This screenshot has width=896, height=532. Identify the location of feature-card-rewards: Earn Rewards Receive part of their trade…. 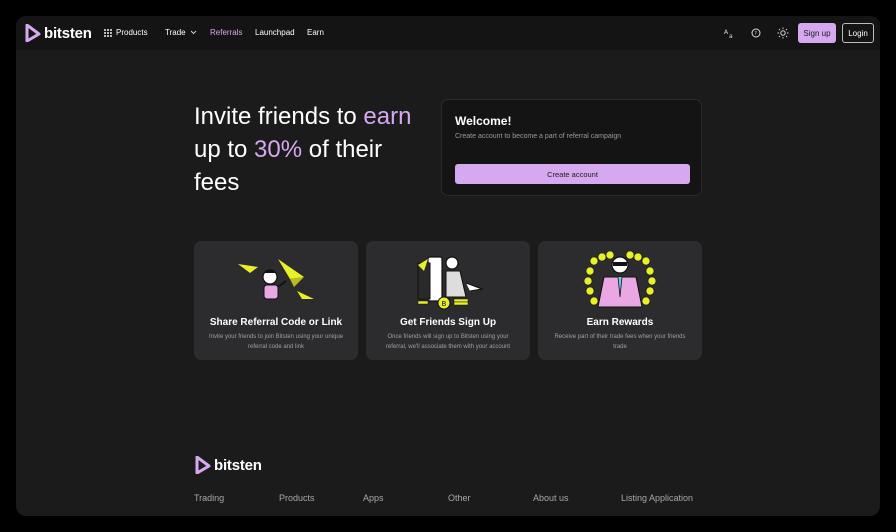
(620, 300).